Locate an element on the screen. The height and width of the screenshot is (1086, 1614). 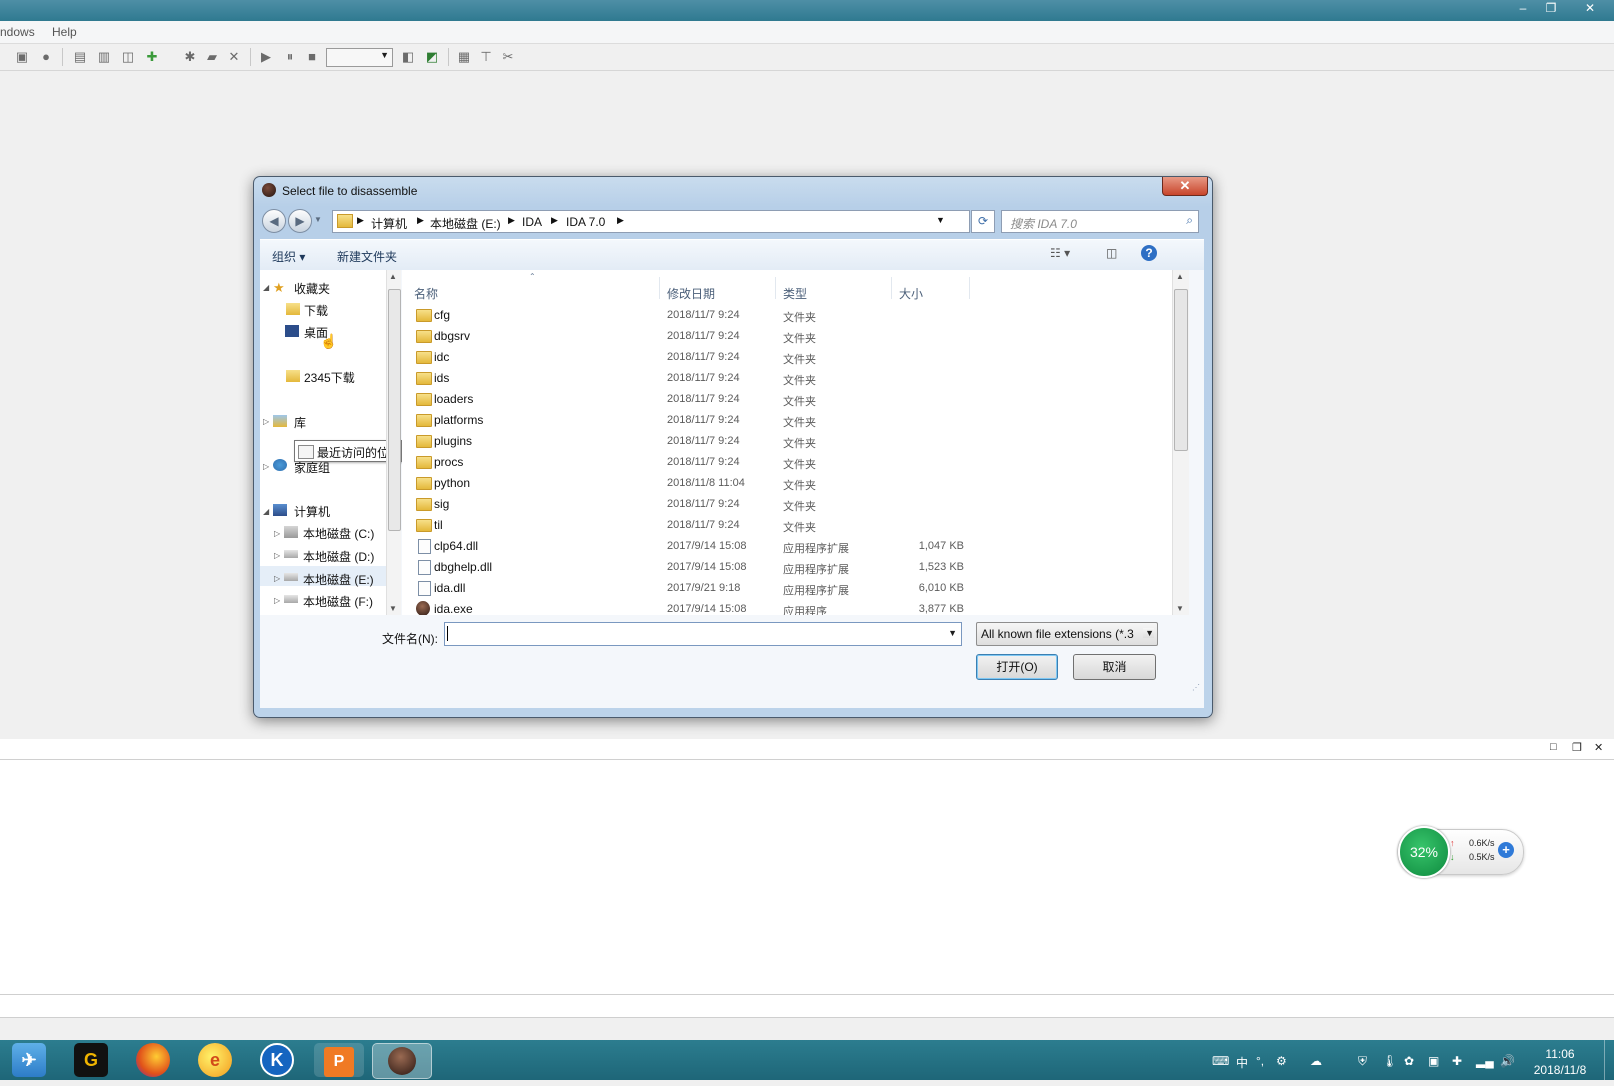
cpu-usage-badge: 32% is located at coordinates (1424, 852).